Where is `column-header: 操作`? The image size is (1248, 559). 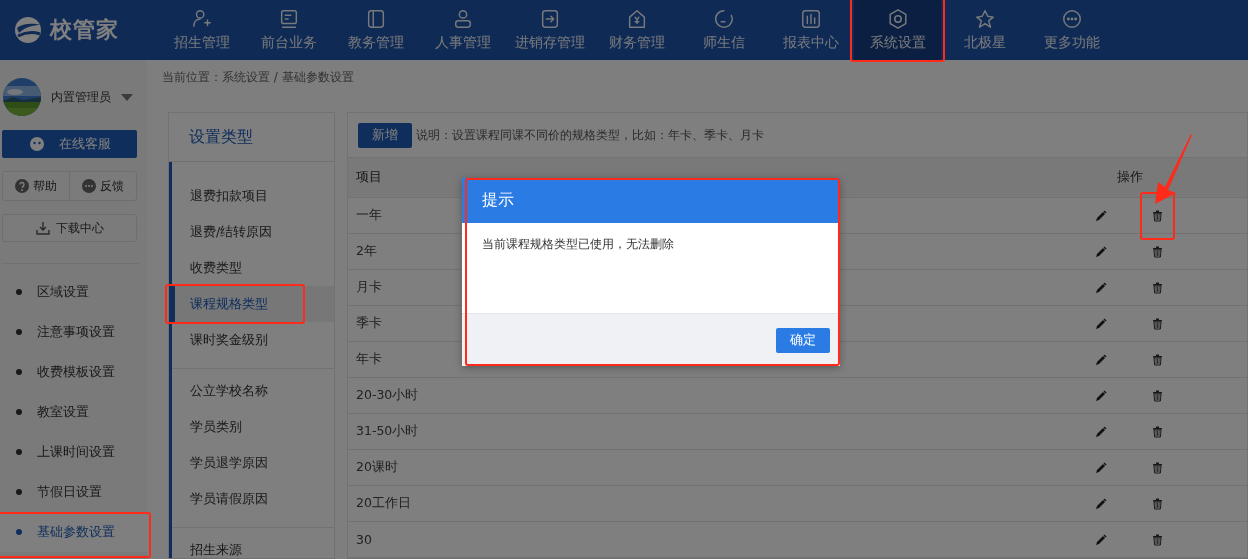
column-header: 操作 is located at coordinates (1130, 177).